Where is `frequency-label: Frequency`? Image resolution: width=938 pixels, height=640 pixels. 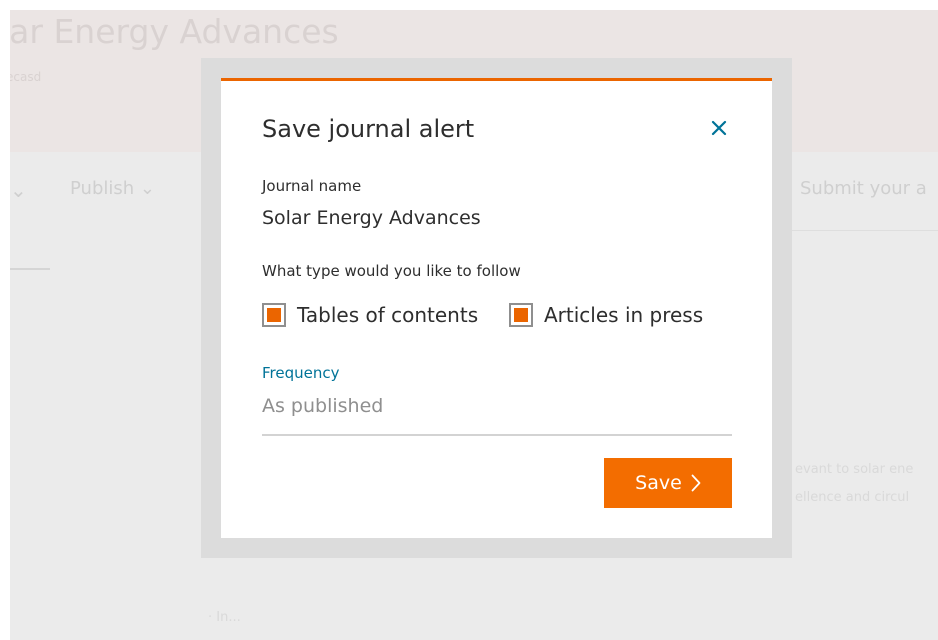 frequency-label: Frequency is located at coordinates (301, 373).